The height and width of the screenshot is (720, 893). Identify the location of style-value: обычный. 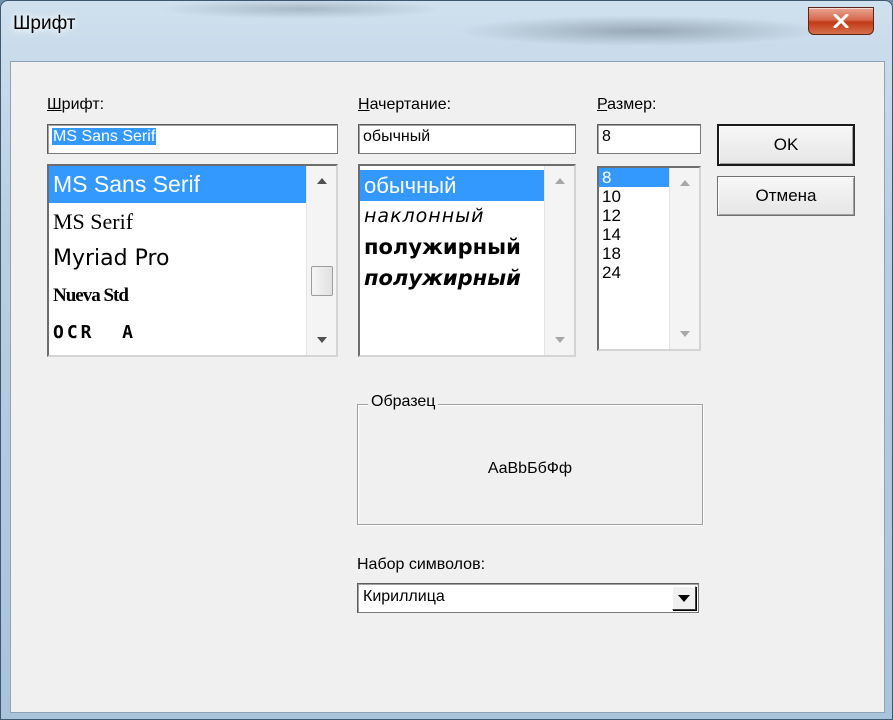
(397, 136).